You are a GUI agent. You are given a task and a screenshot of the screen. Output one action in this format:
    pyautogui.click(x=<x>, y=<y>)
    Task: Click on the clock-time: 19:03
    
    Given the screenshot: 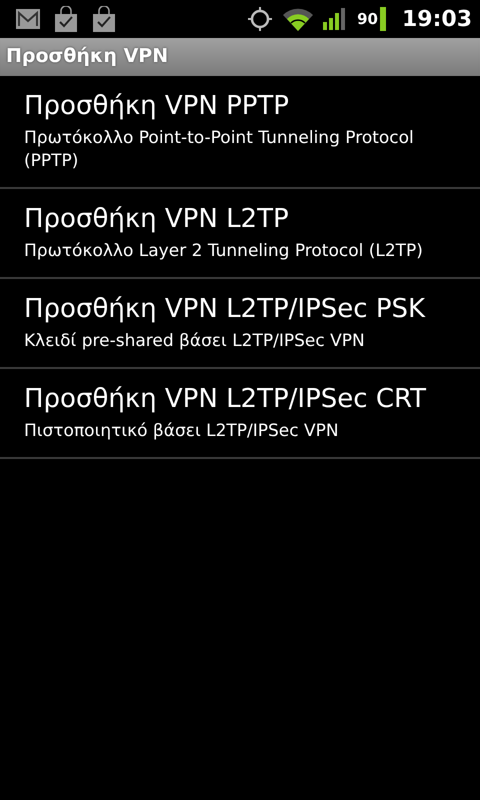 What is the action you would take?
    pyautogui.click(x=437, y=19)
    